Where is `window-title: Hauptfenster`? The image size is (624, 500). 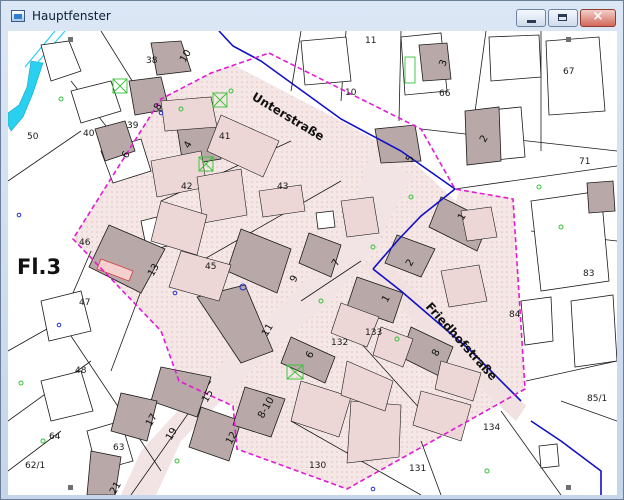 window-title: Hauptfenster is located at coordinates (71, 16).